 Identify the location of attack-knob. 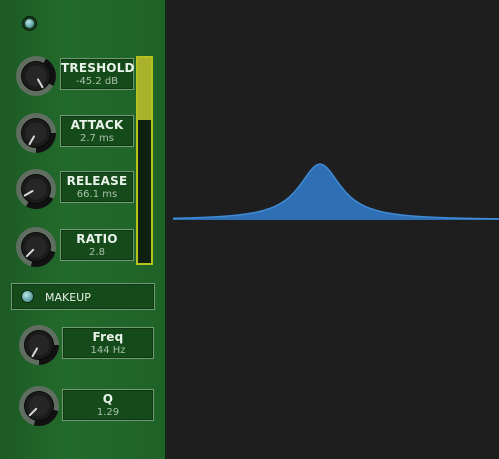
(36, 133).